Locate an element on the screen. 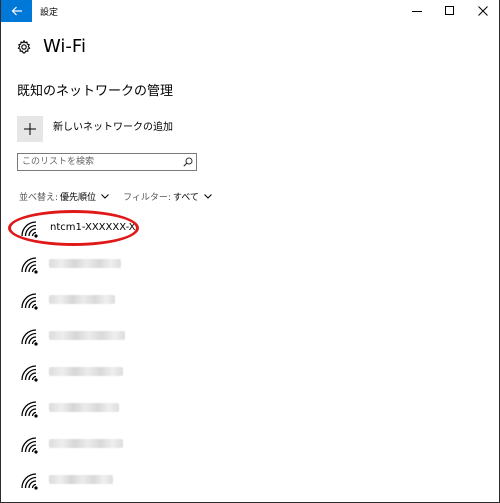  minimize-button is located at coordinates (416, 11).